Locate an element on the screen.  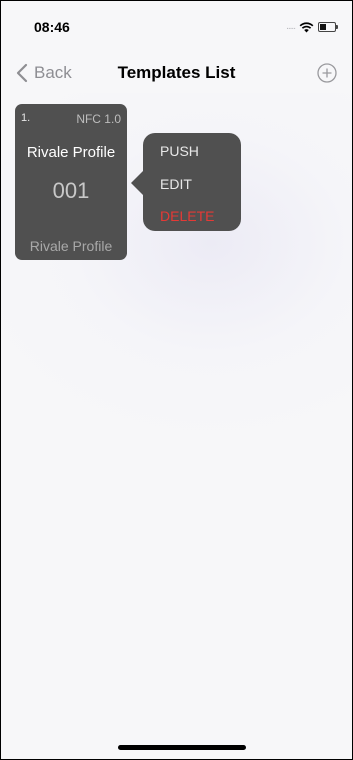
template-index: 1. is located at coordinates (26, 118).